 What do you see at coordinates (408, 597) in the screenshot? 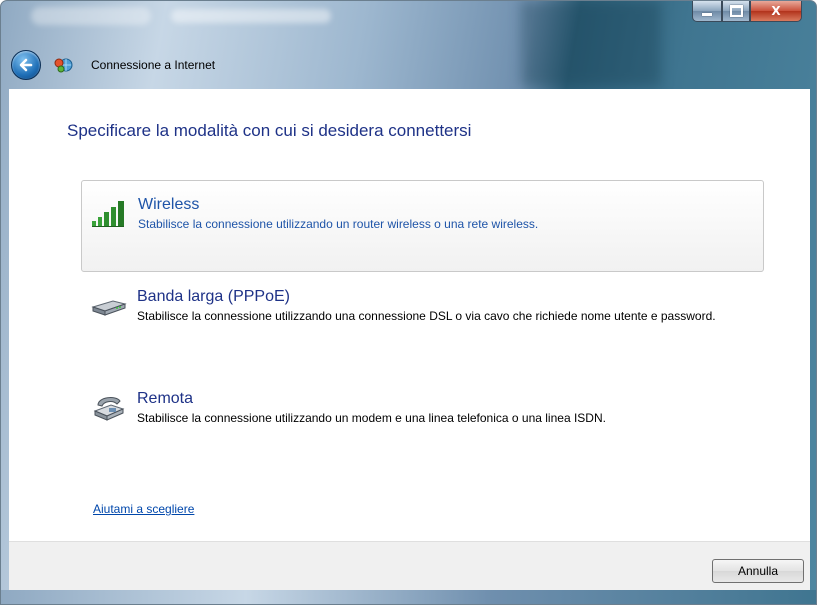
I see `window-frame-bottom` at bounding box center [408, 597].